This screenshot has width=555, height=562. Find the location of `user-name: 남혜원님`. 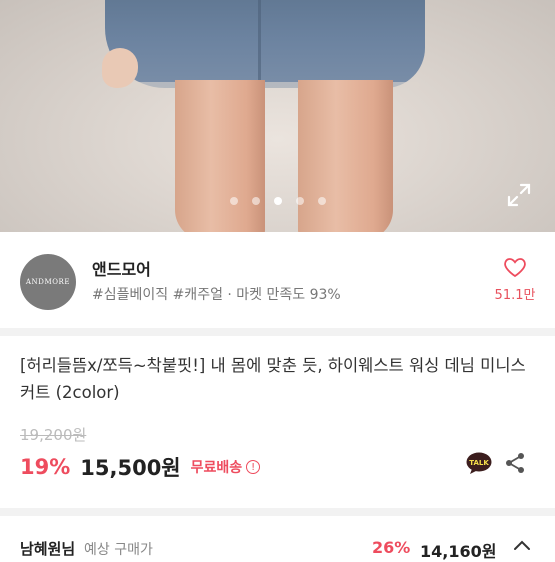

user-name: 남혜원님 is located at coordinates (48, 549).